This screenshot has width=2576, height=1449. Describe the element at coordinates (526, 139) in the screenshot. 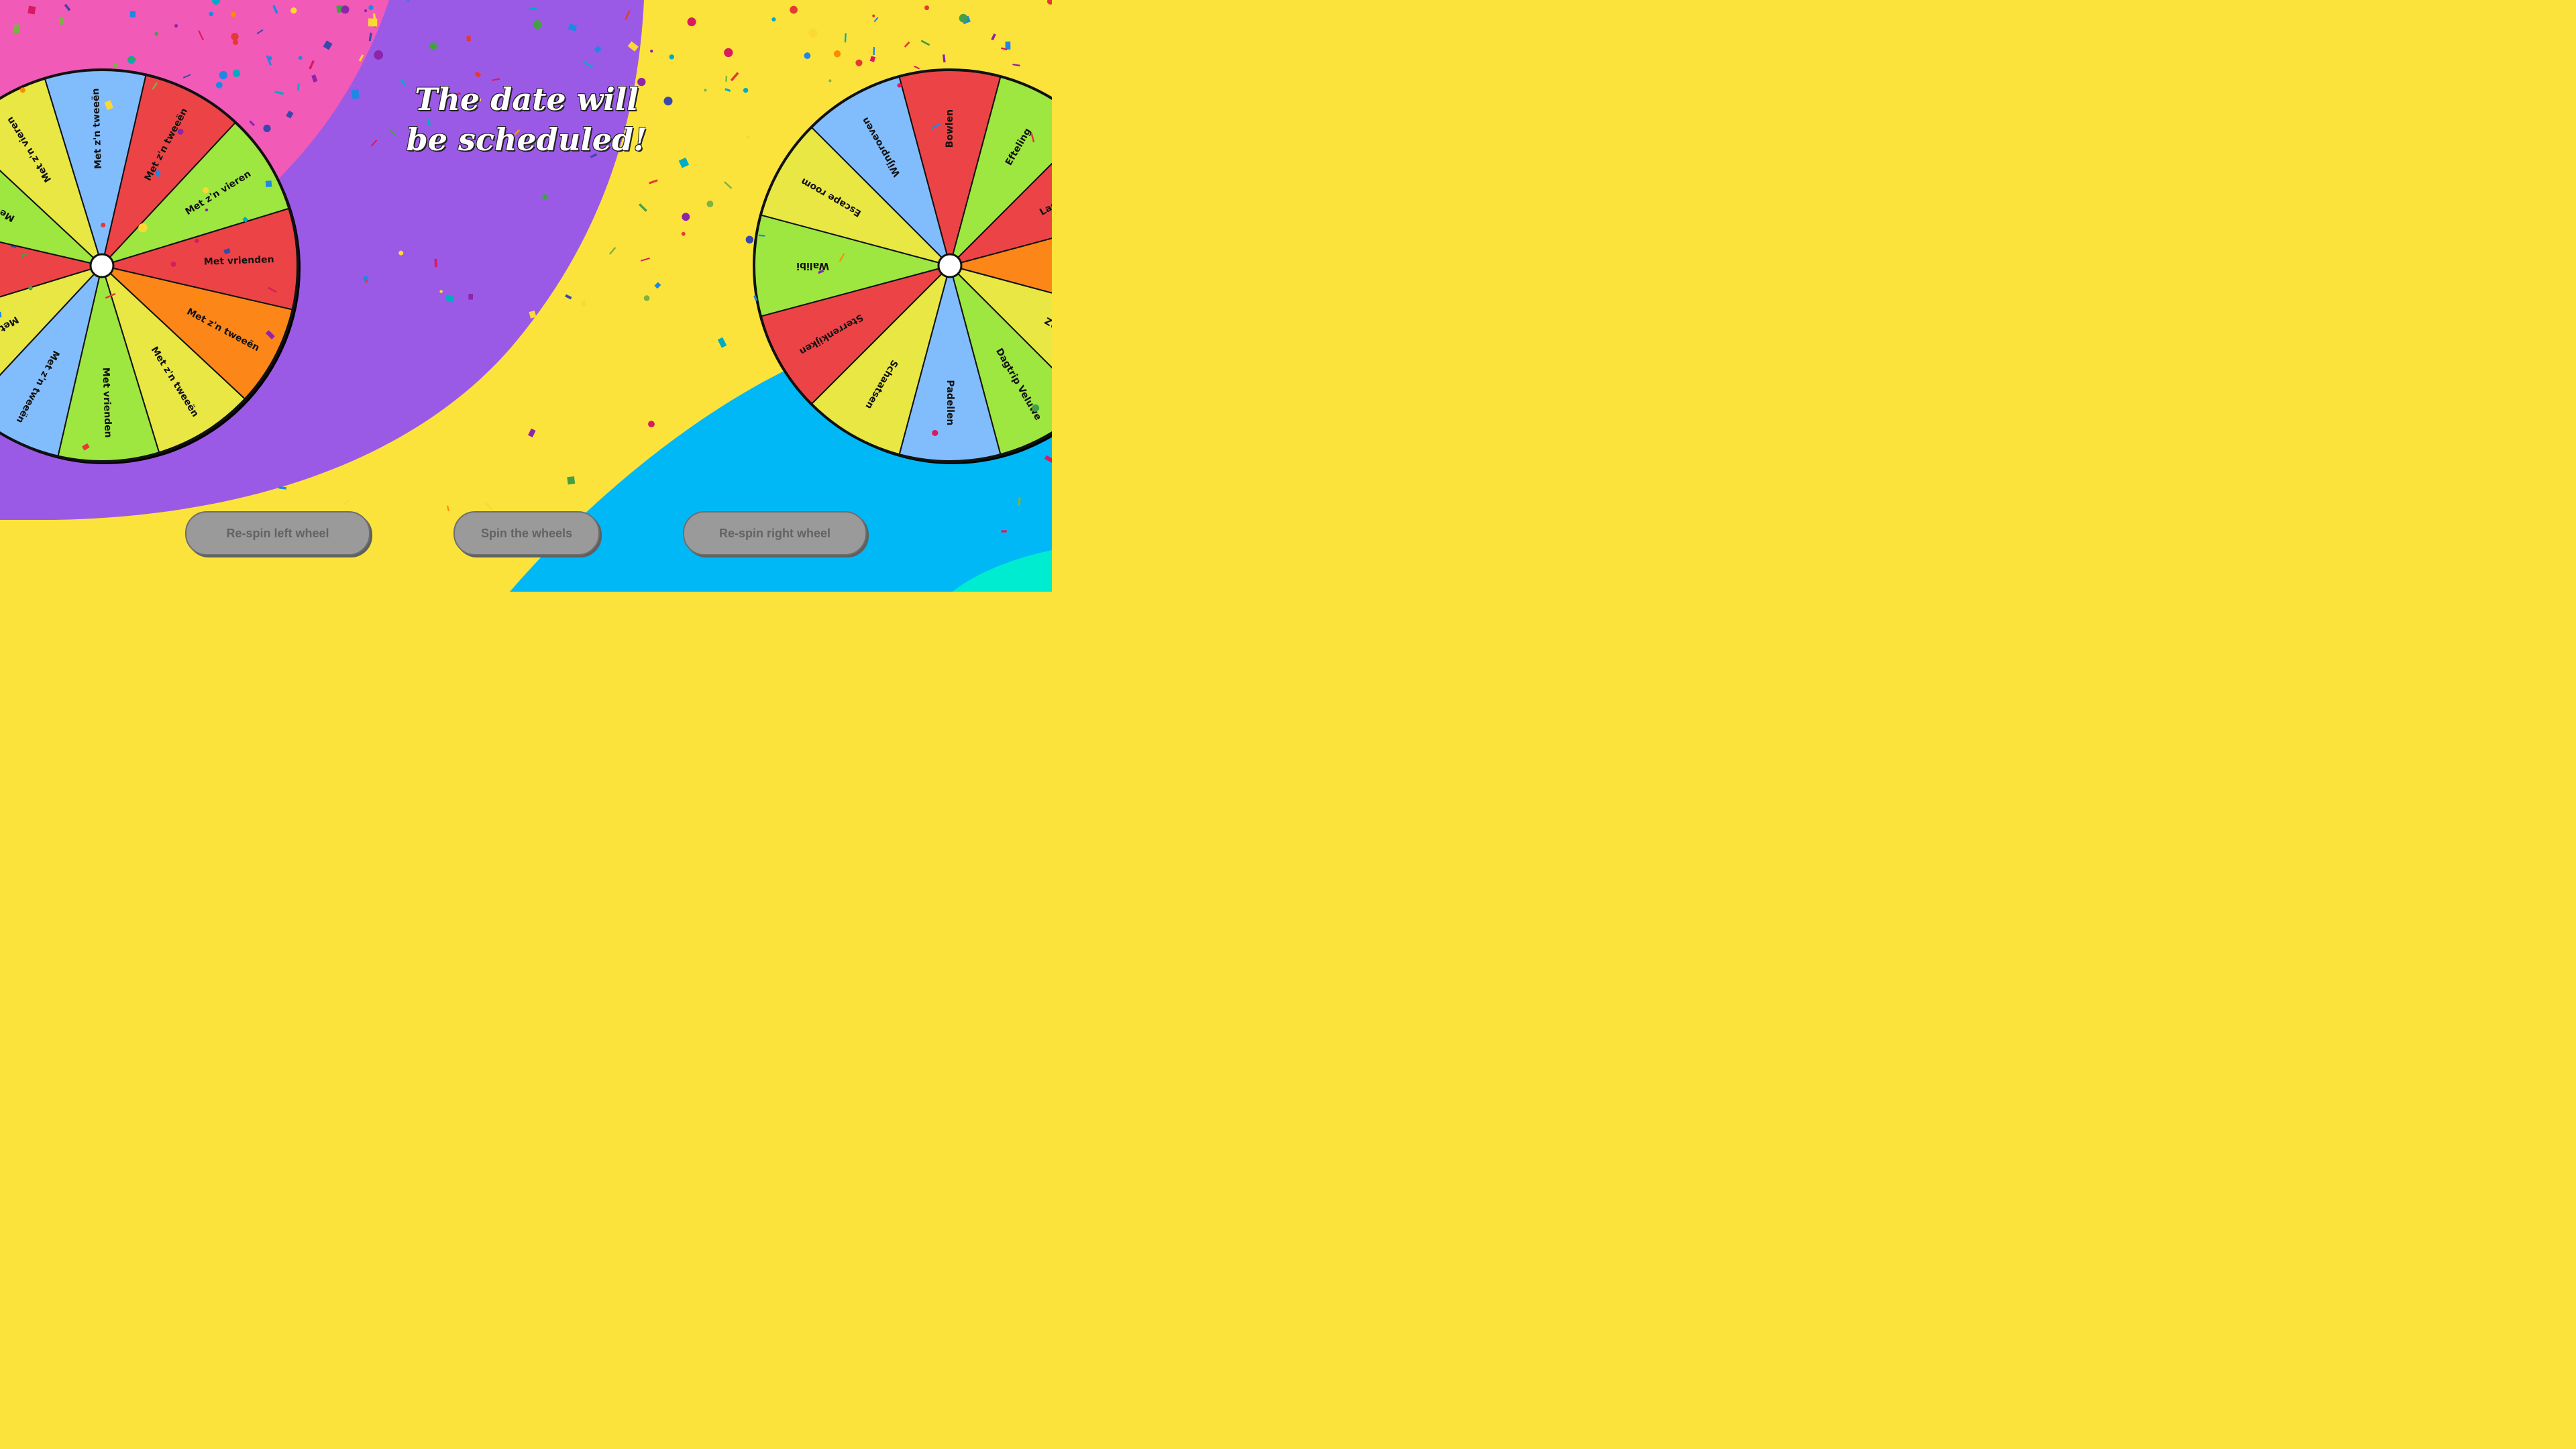

I see `title-line-2: be scheduled!` at that location.